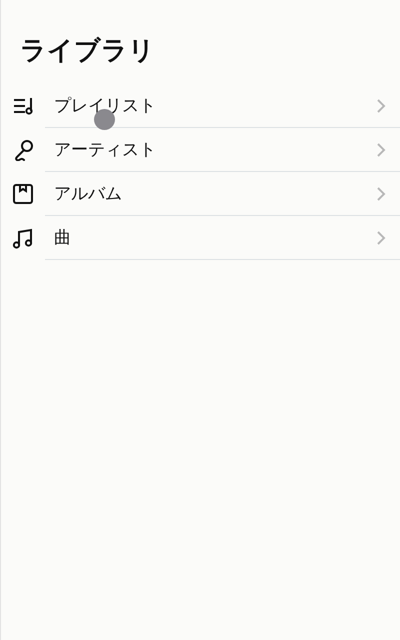  Describe the element at coordinates (23, 194) in the screenshot. I see `album-icon` at that location.